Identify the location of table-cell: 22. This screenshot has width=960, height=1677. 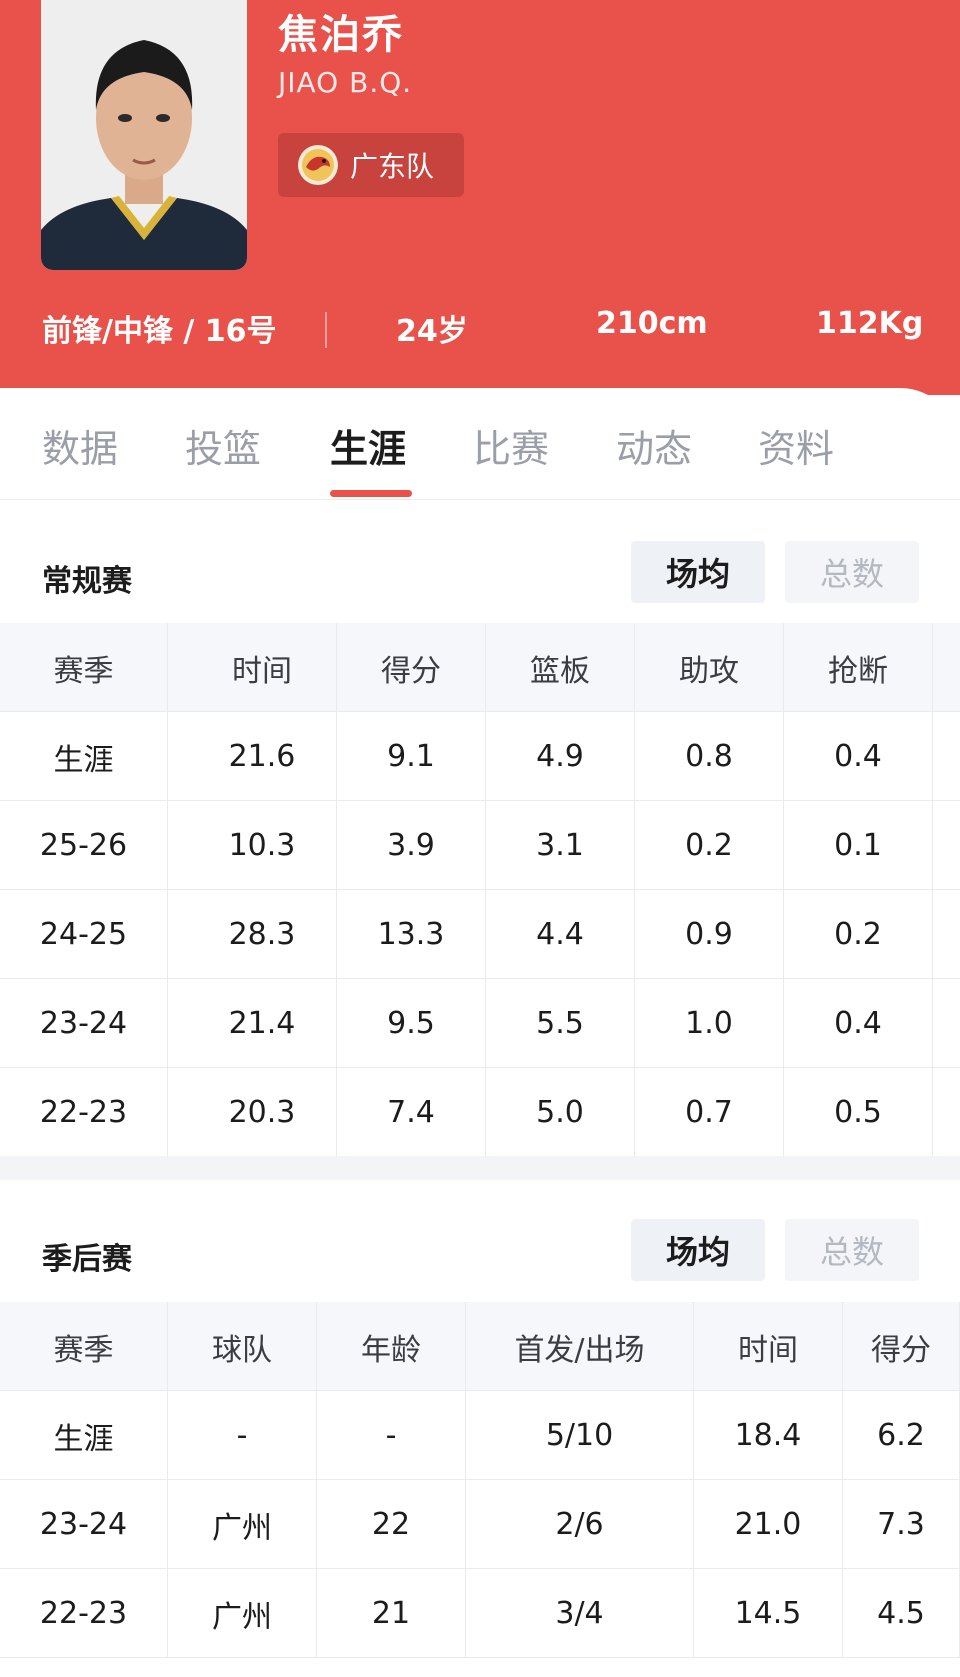
(391, 1524).